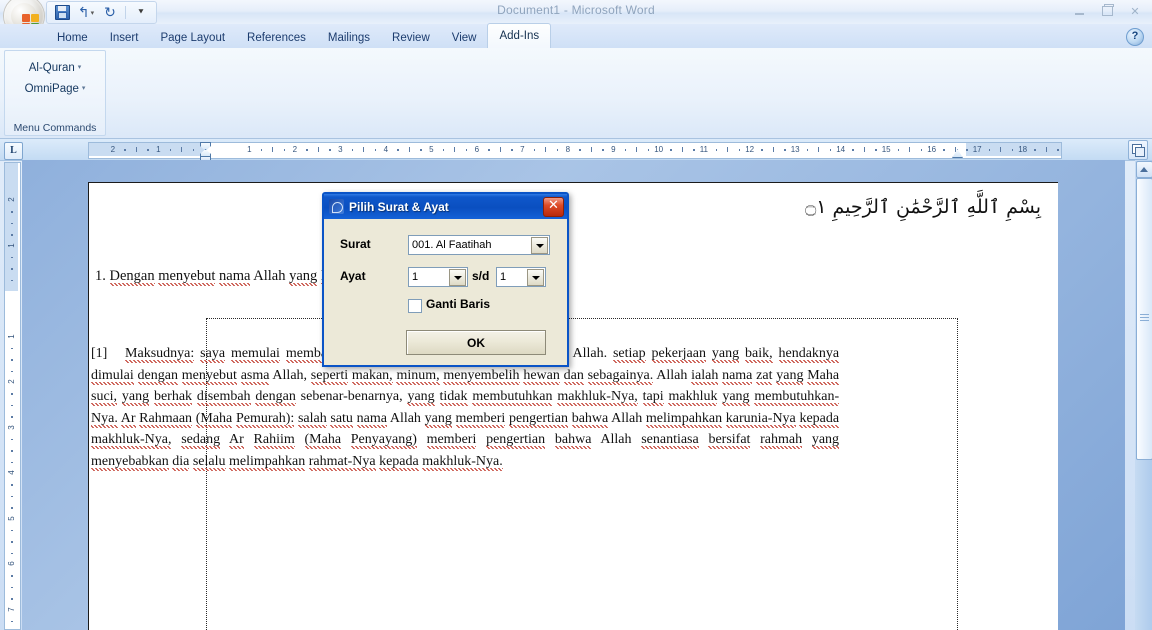  I want to click on tab-view: View, so click(464, 38).